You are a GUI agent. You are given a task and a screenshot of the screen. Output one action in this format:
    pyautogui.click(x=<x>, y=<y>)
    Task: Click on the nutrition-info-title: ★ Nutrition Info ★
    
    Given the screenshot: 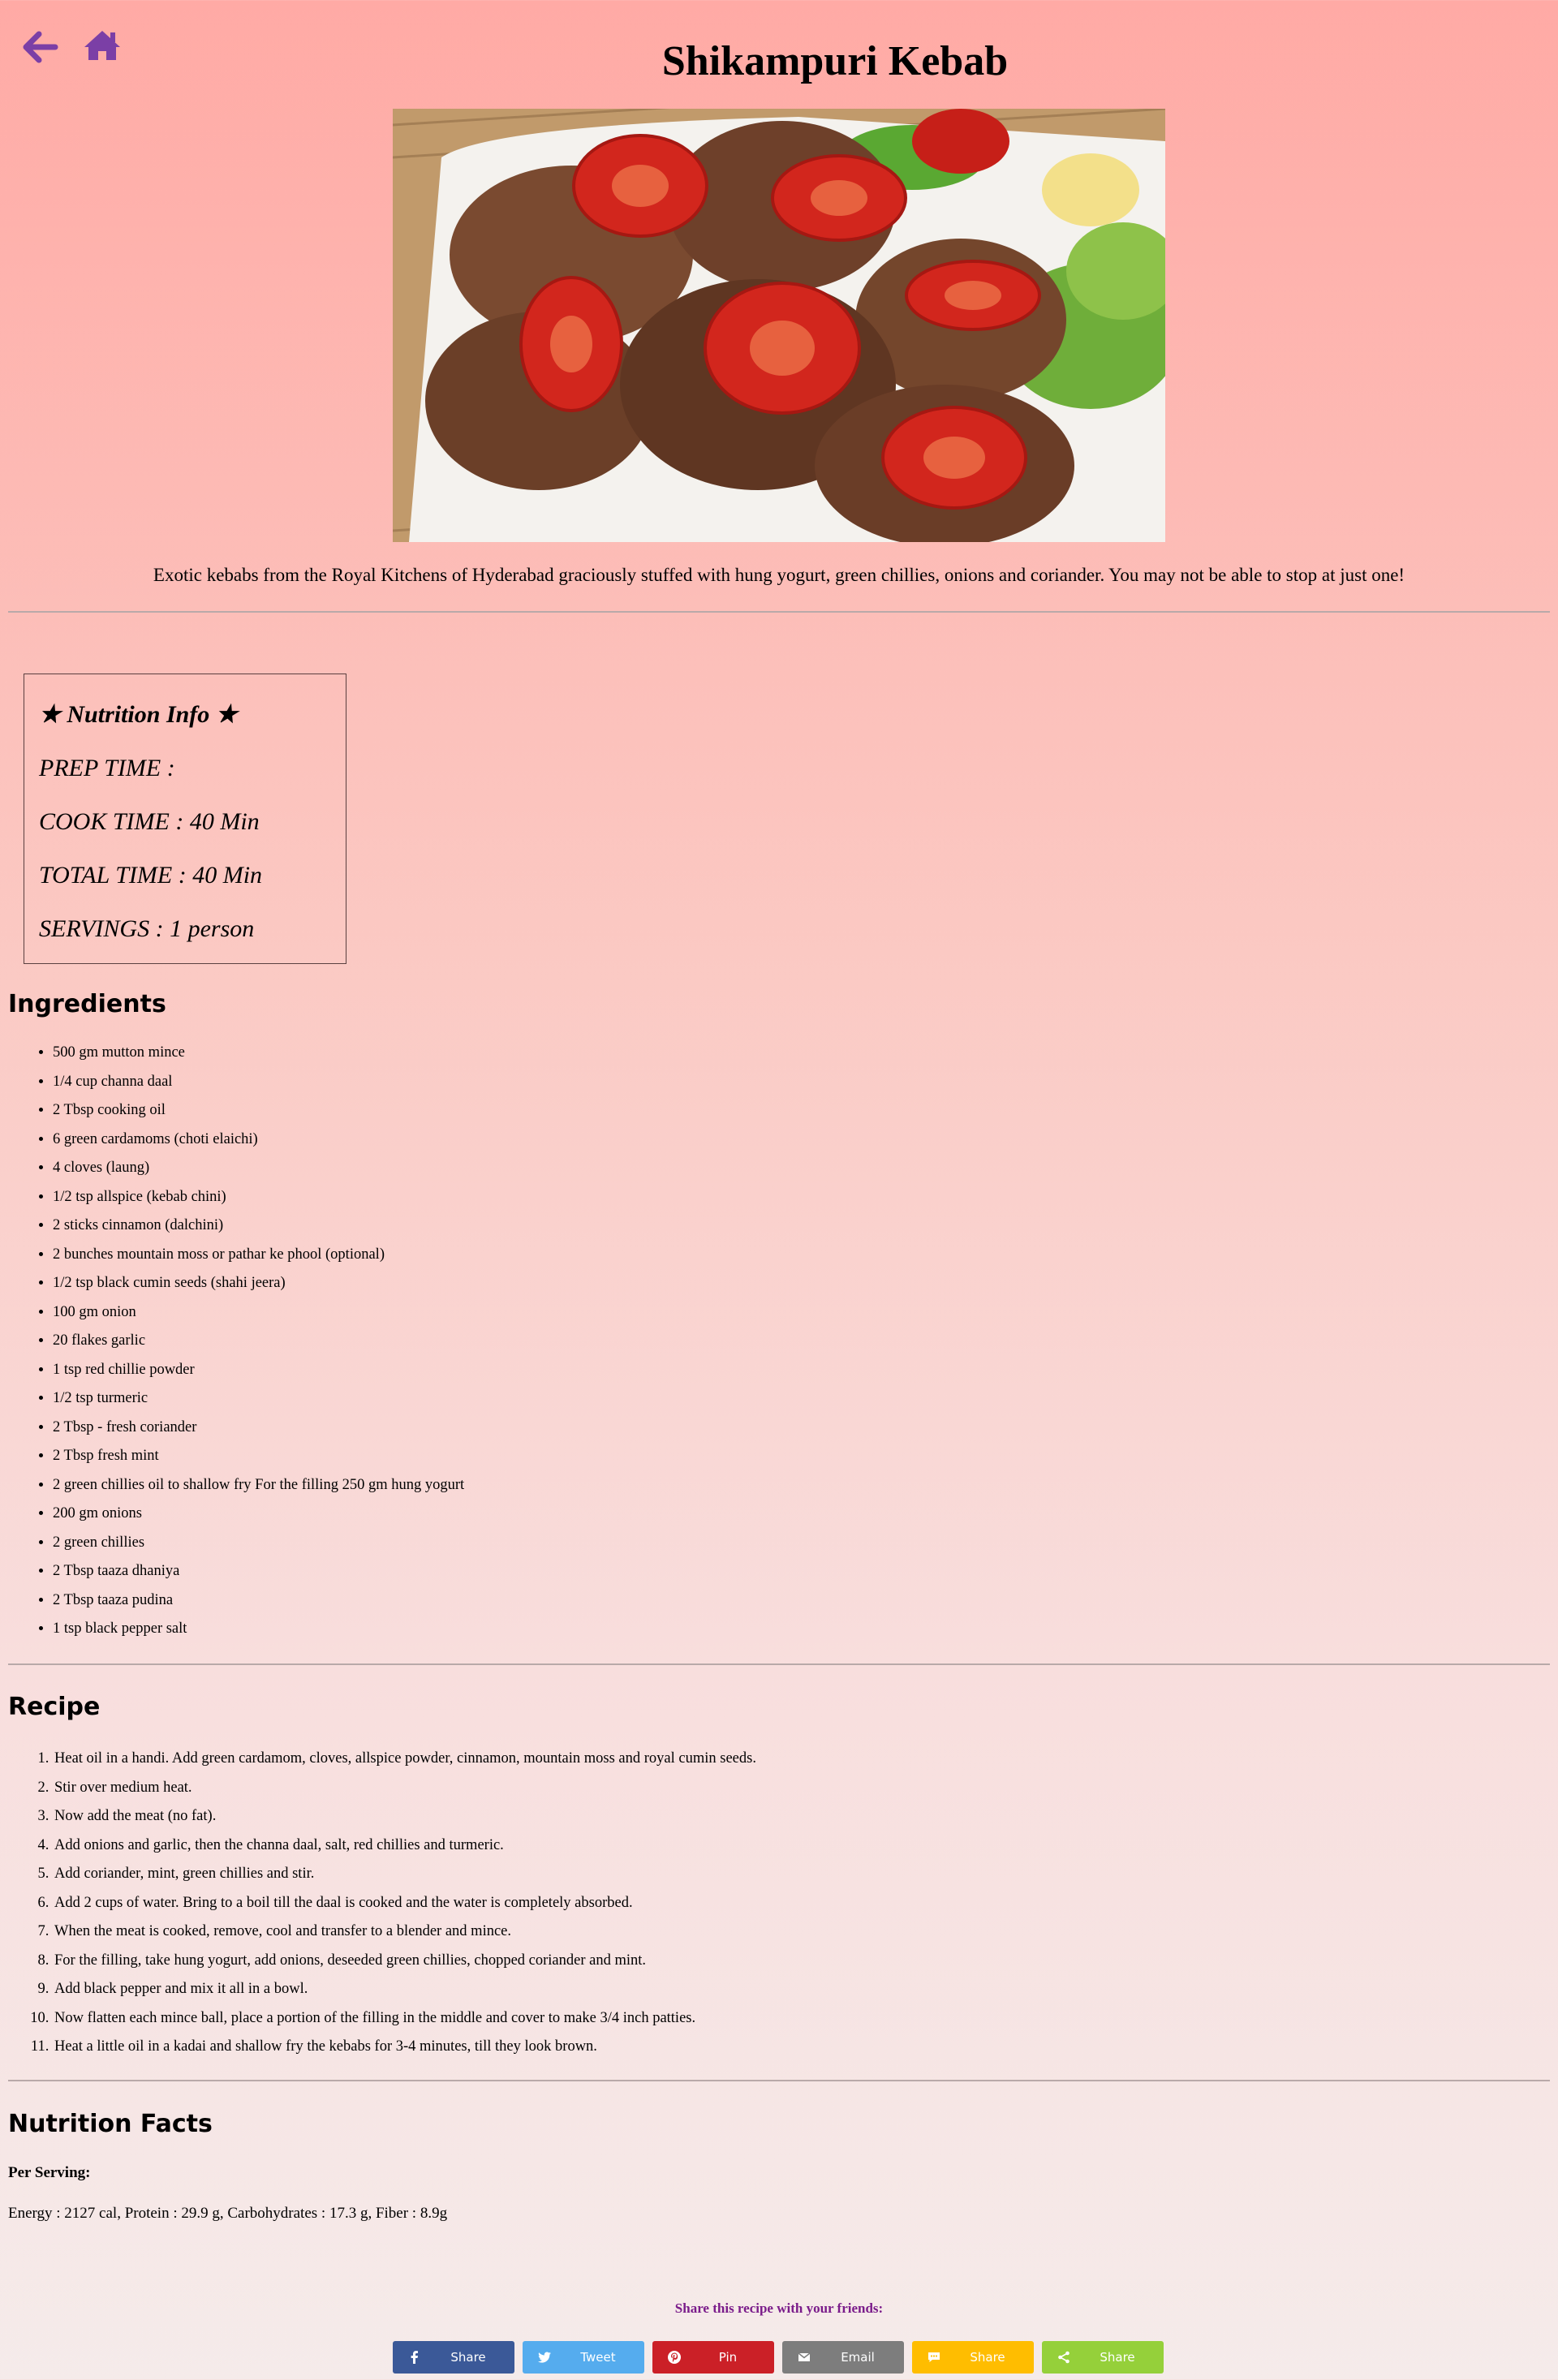 What is the action you would take?
    pyautogui.click(x=138, y=714)
    